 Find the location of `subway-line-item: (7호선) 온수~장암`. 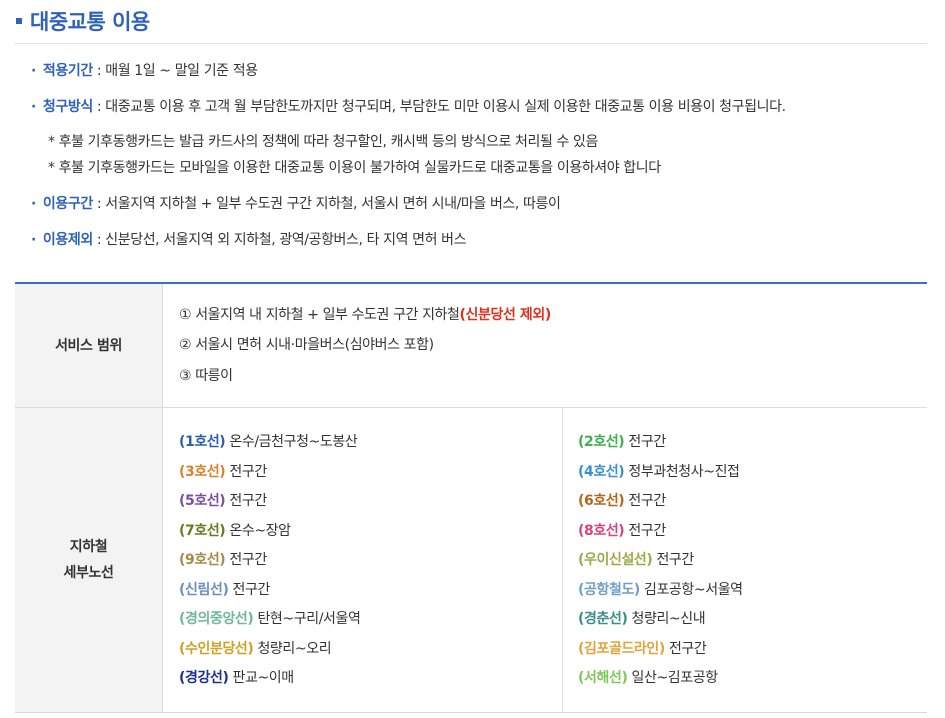

subway-line-item: (7호선) 온수~장암 is located at coordinates (235, 530).